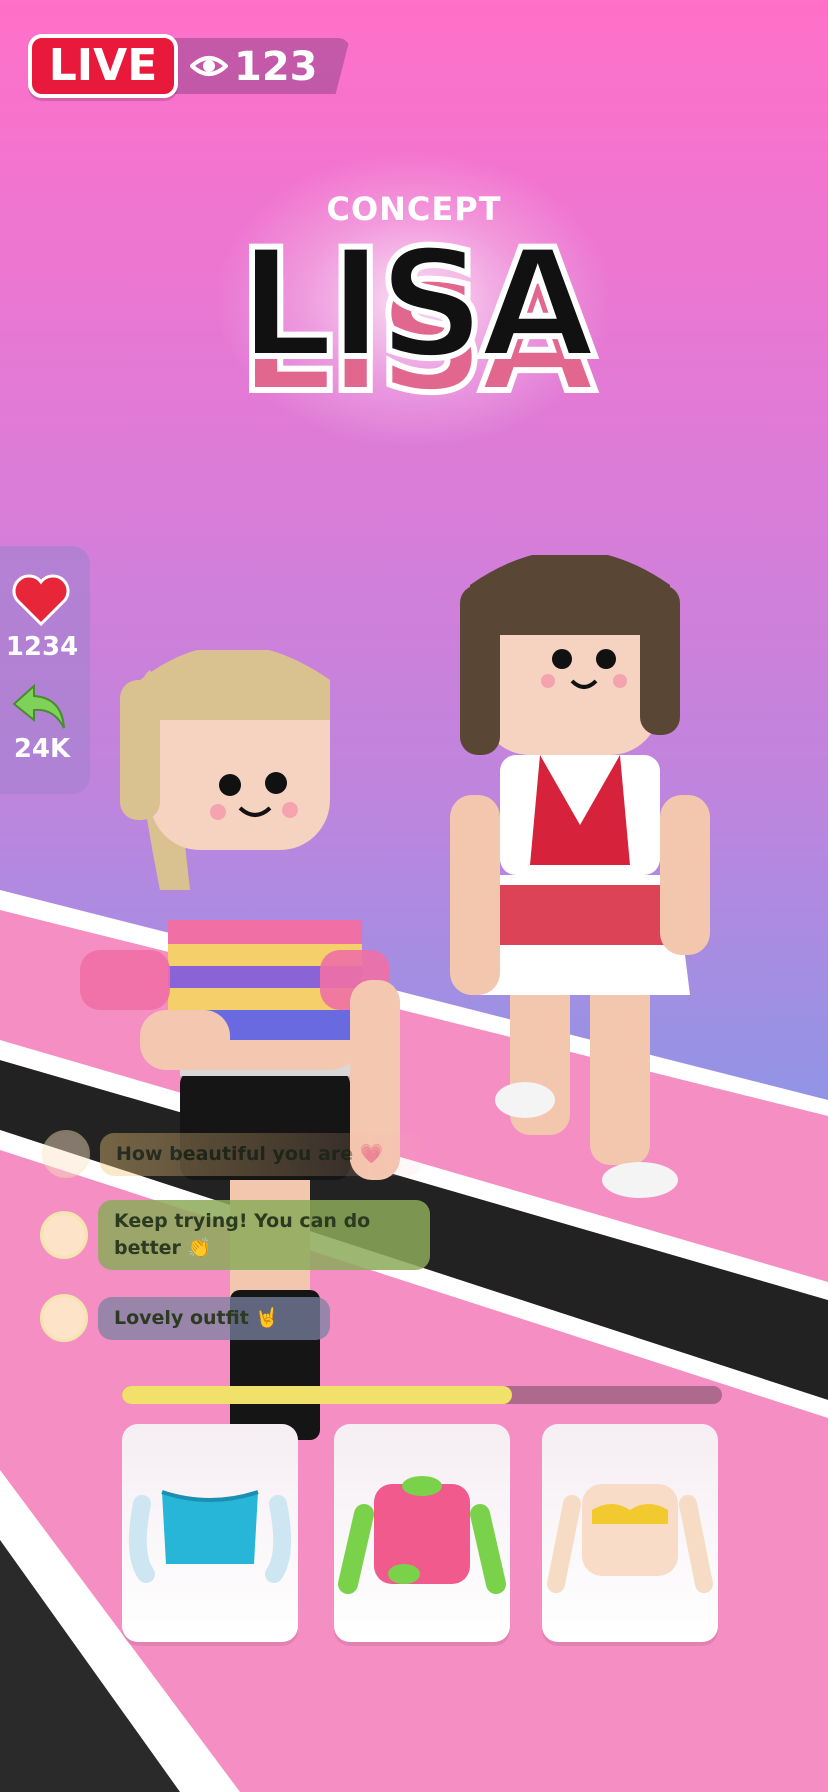  Describe the element at coordinates (210, 1536) in the screenshot. I see `blue-sequin-top-icon` at that location.